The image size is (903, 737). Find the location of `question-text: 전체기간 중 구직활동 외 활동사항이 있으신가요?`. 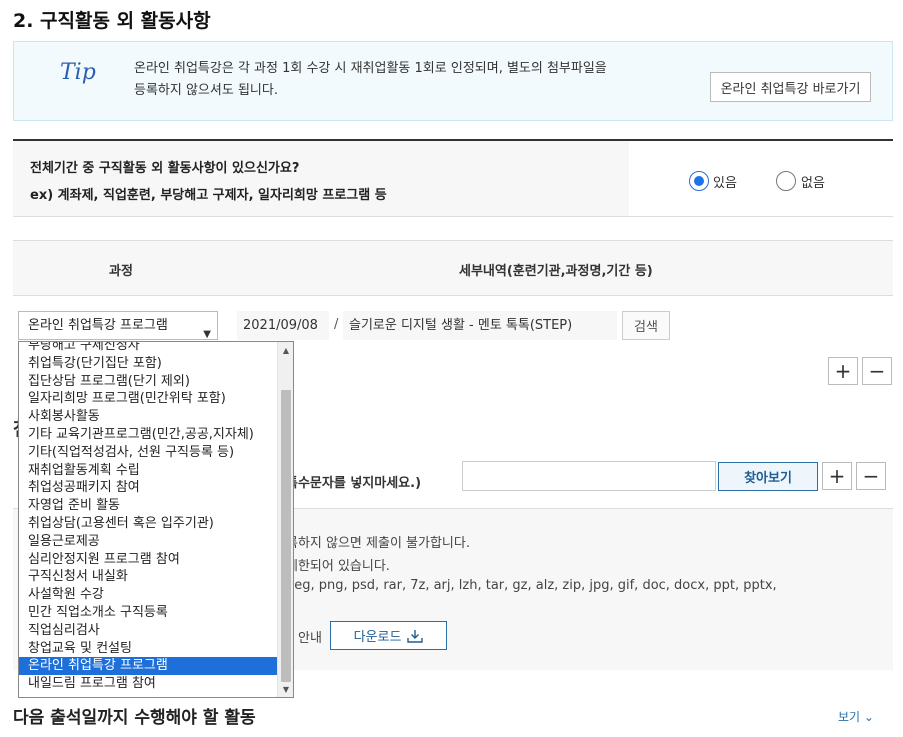

question-text: 전체기간 중 구직활동 외 활동사항이 있으신가요? is located at coordinates (165, 168).